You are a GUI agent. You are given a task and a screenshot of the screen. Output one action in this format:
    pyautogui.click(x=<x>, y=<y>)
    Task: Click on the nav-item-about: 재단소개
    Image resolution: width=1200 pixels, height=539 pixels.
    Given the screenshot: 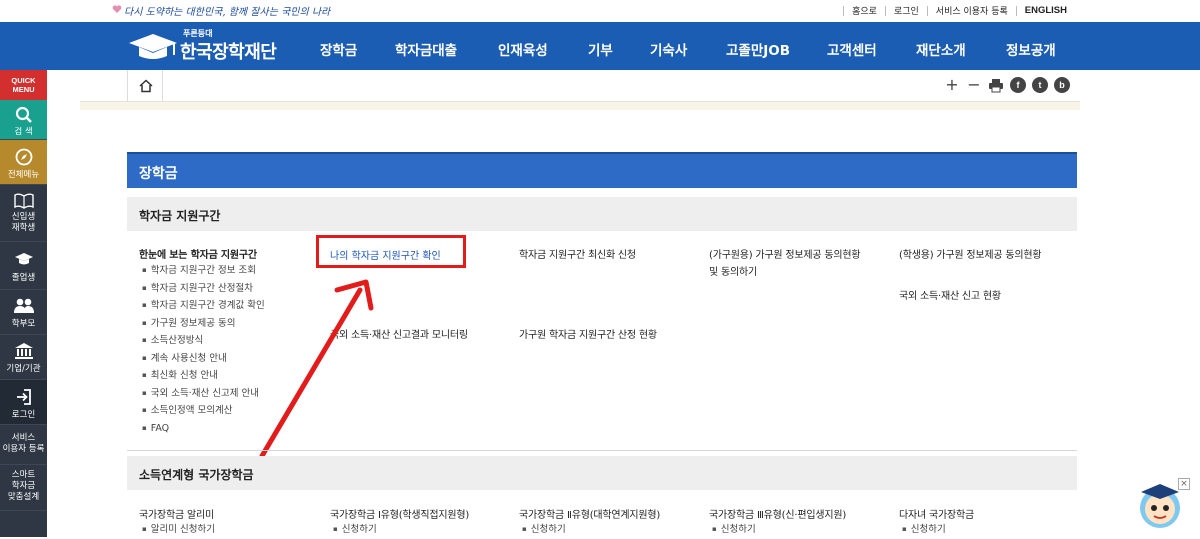 What is the action you would take?
    pyautogui.click(x=941, y=49)
    